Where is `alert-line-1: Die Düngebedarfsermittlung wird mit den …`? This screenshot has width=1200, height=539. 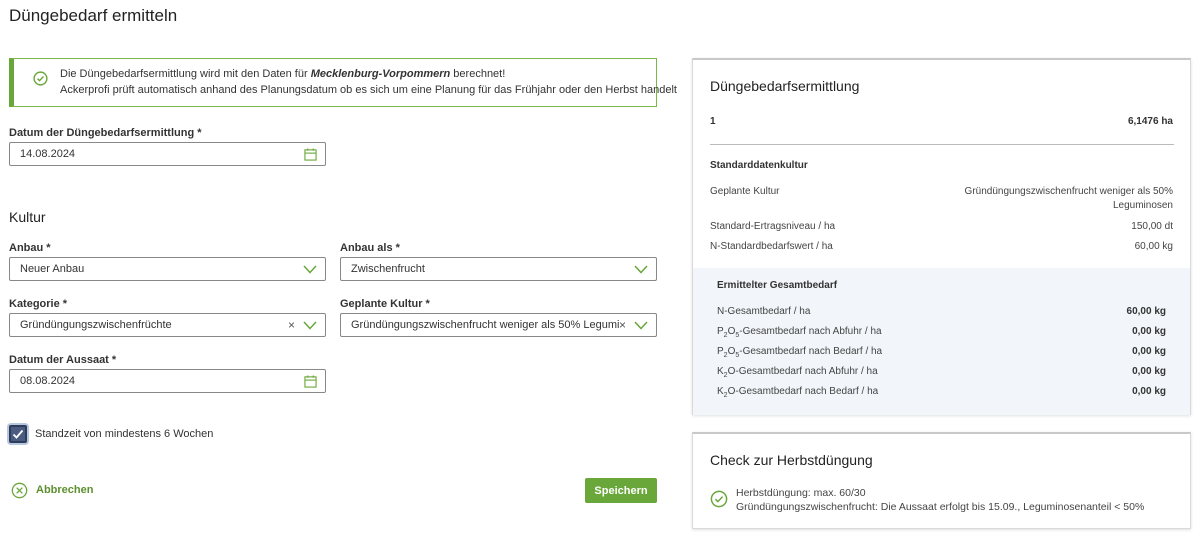 alert-line-1: Die Düngebedarfsermittlung wird mit den … is located at coordinates (283, 74).